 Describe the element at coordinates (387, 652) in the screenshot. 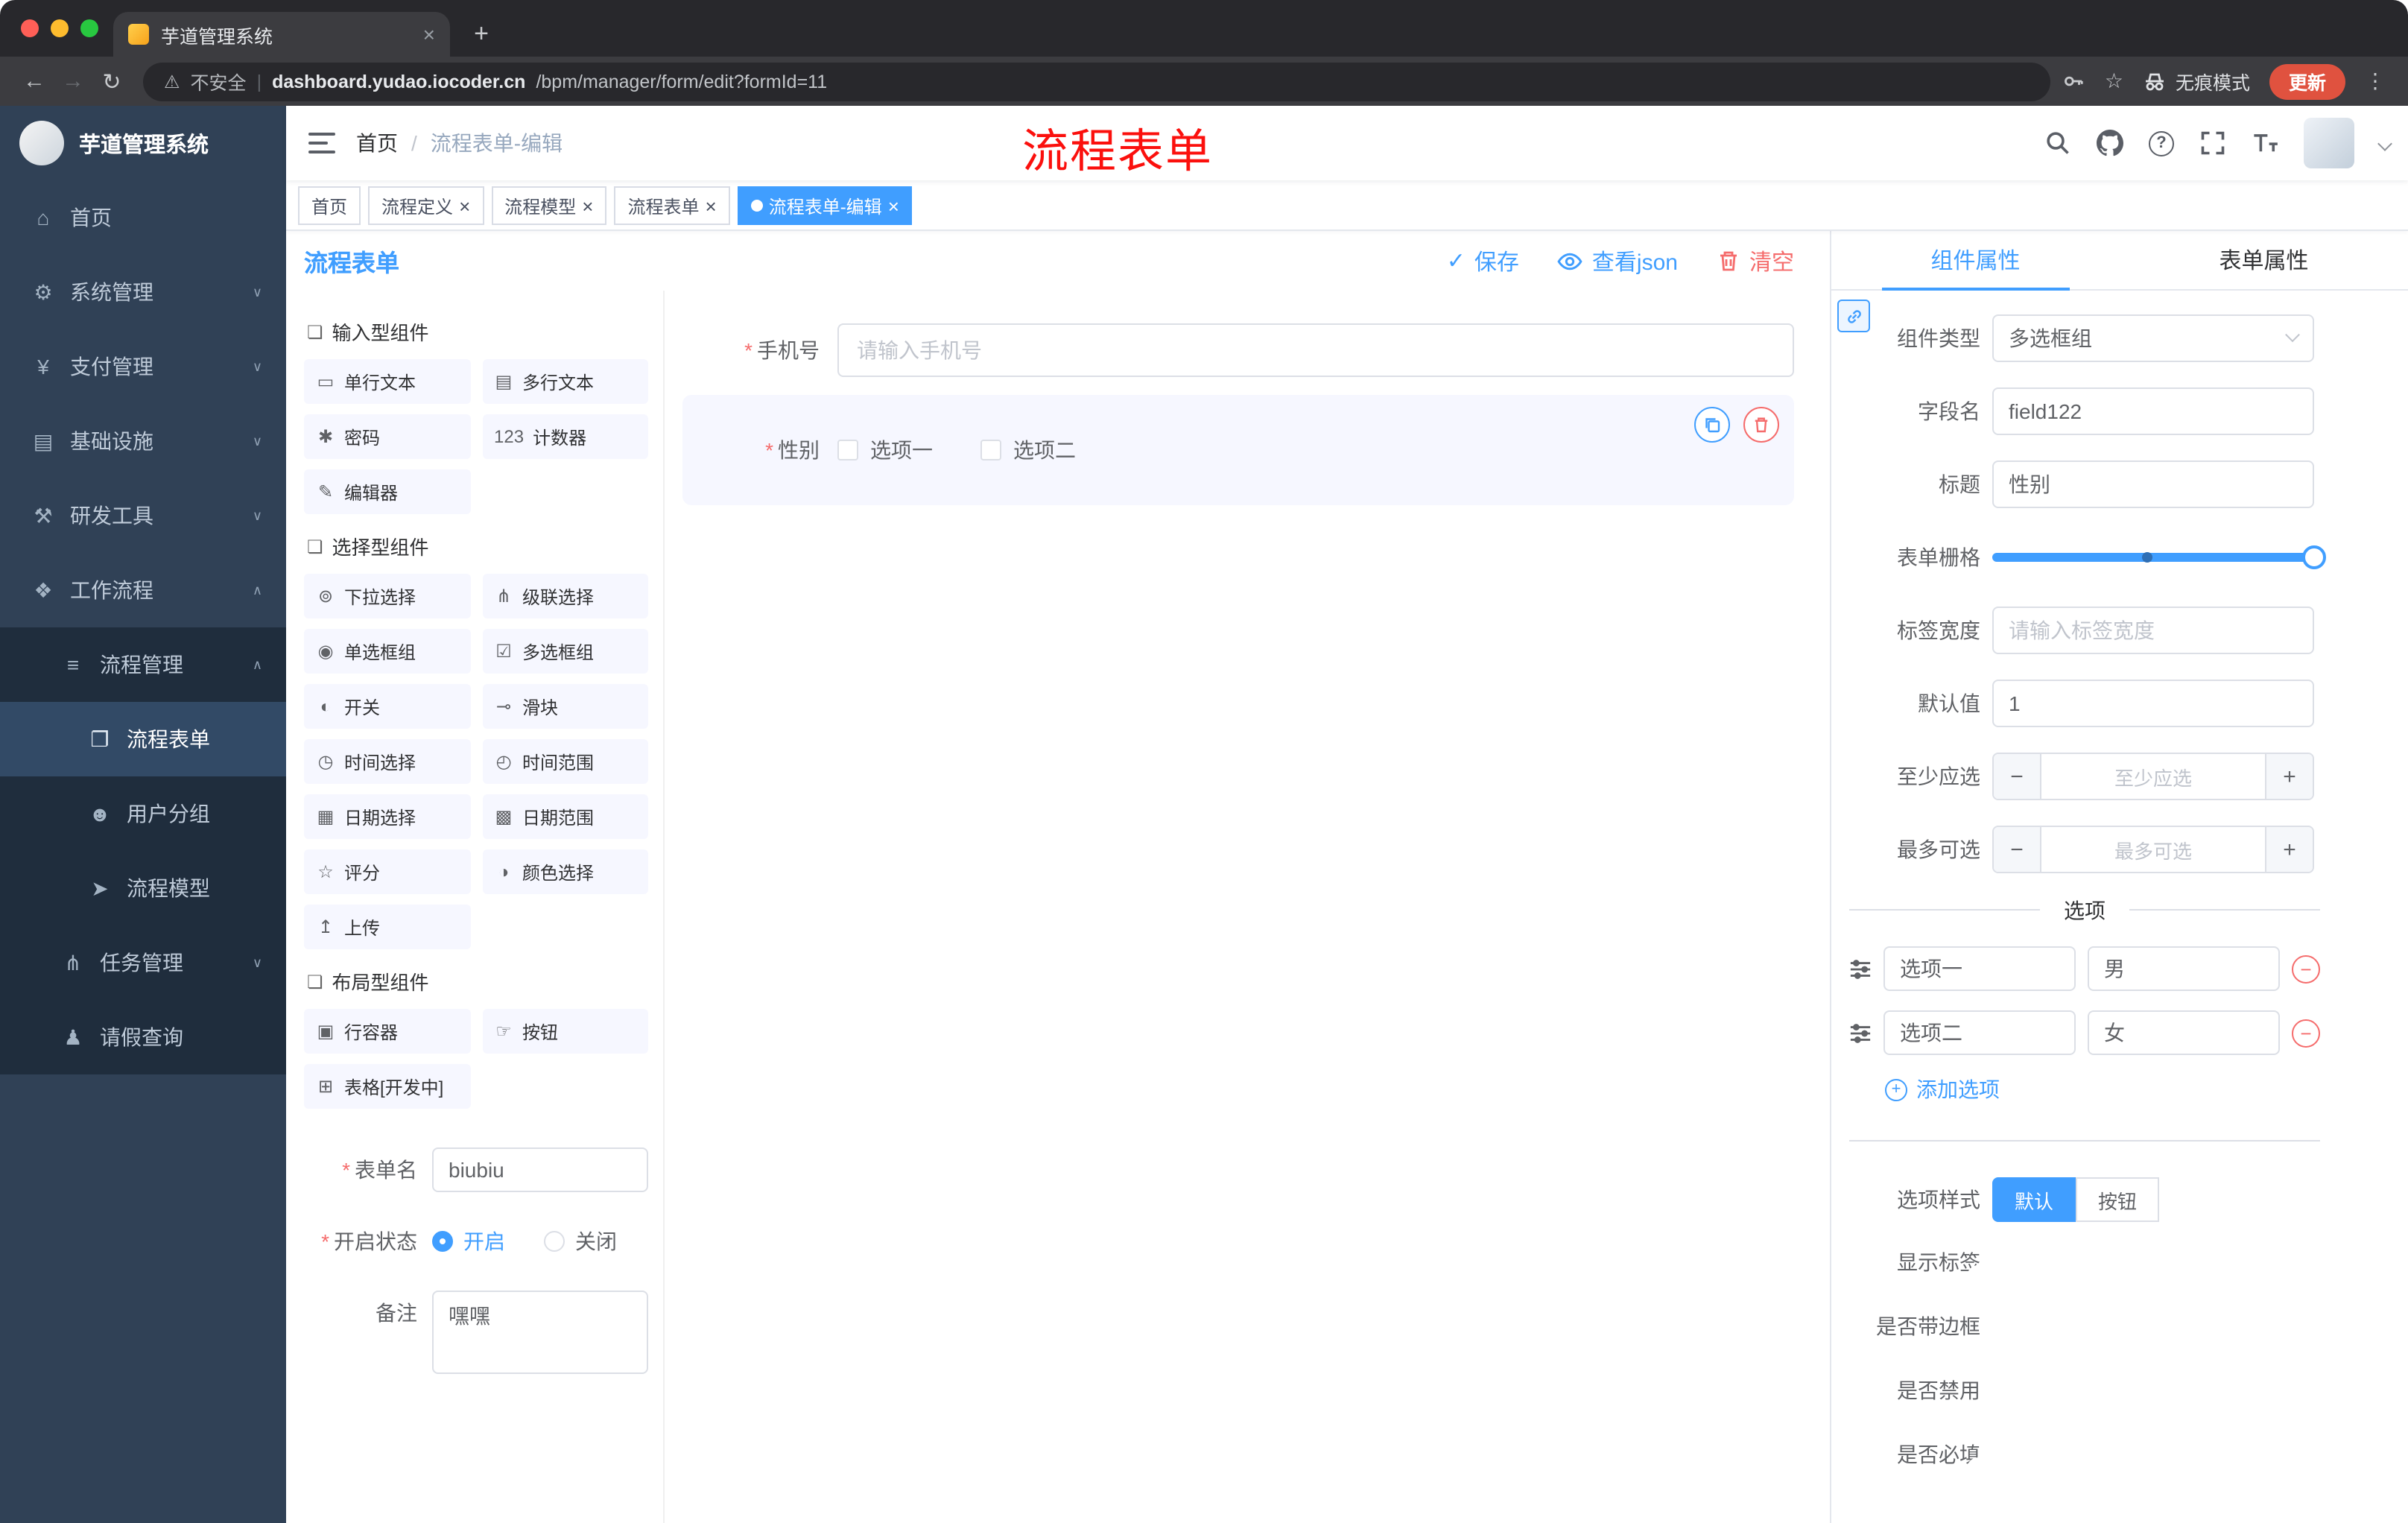

I see `palette-component: ◉ 单选框组` at that location.